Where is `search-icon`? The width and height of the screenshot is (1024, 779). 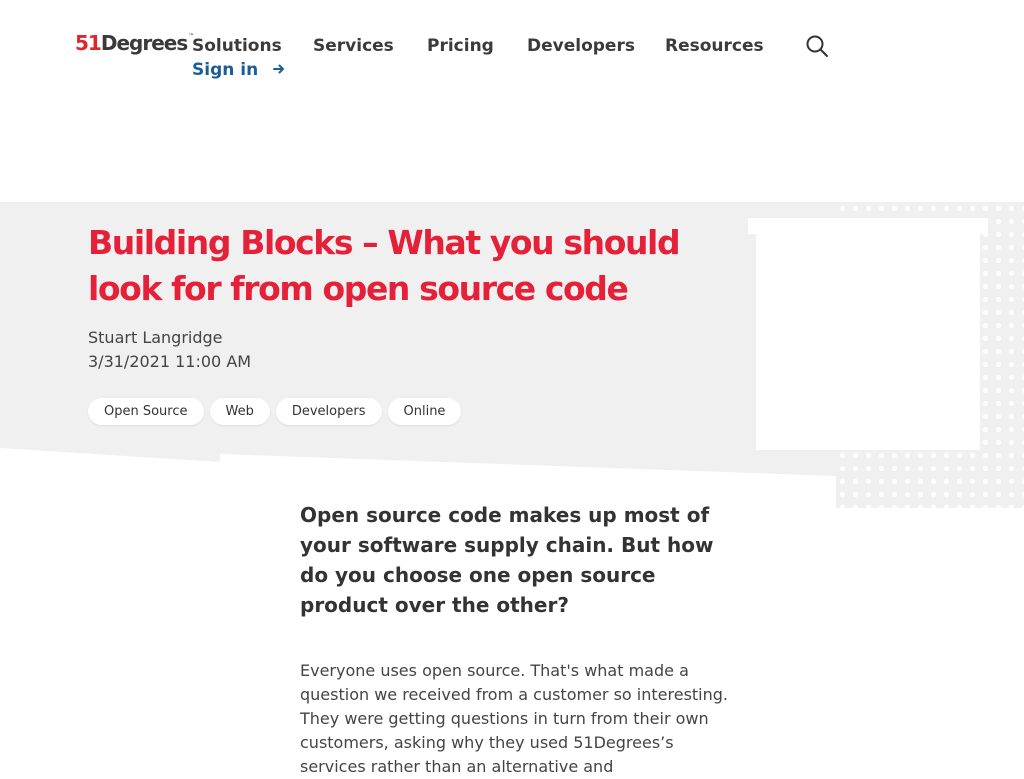 search-icon is located at coordinates (817, 46).